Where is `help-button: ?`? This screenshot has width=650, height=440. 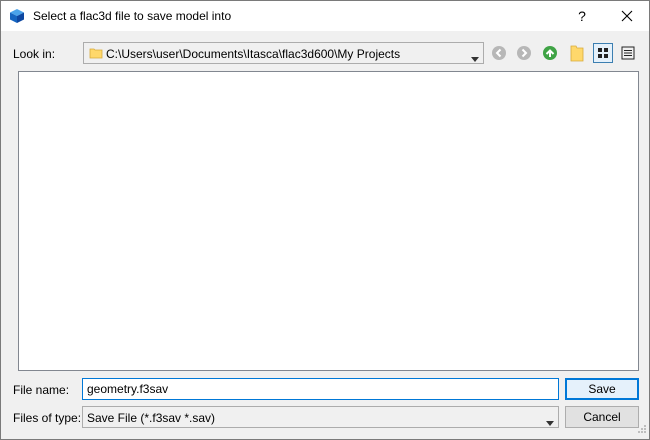 help-button: ? is located at coordinates (582, 16).